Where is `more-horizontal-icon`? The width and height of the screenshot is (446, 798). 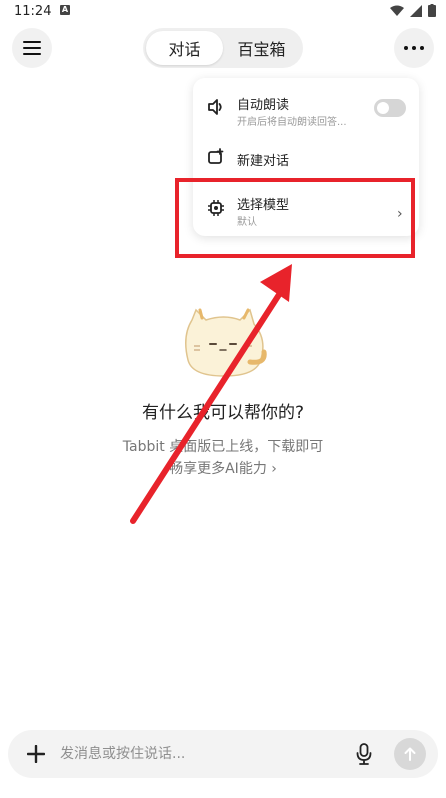
more-horizontal-icon is located at coordinates (414, 48).